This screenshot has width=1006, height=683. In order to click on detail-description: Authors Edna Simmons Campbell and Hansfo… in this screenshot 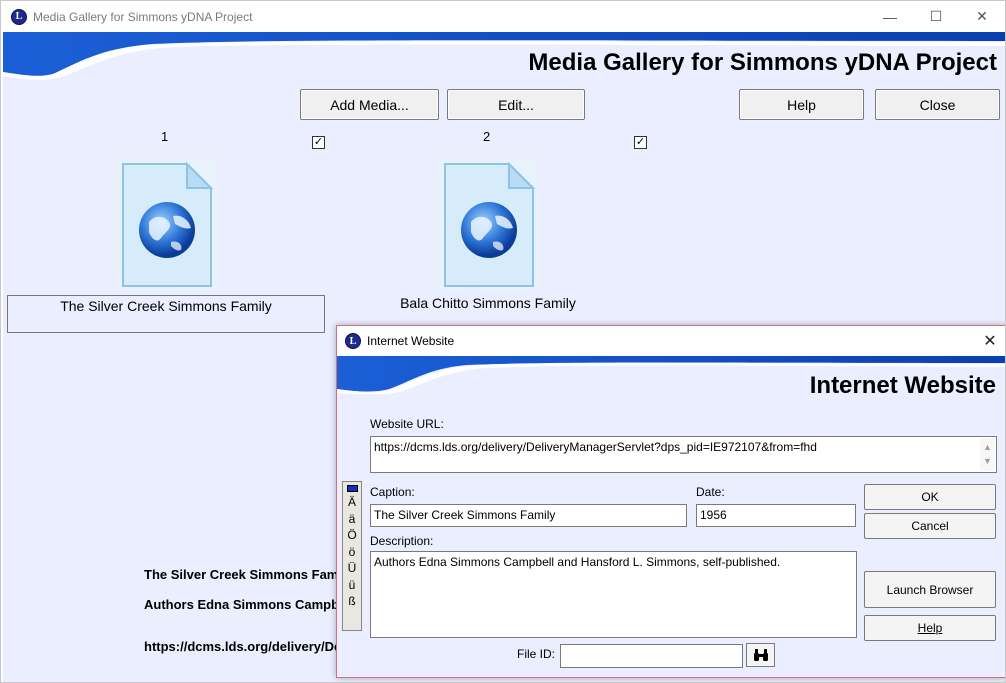, I will do `click(240, 604)`.